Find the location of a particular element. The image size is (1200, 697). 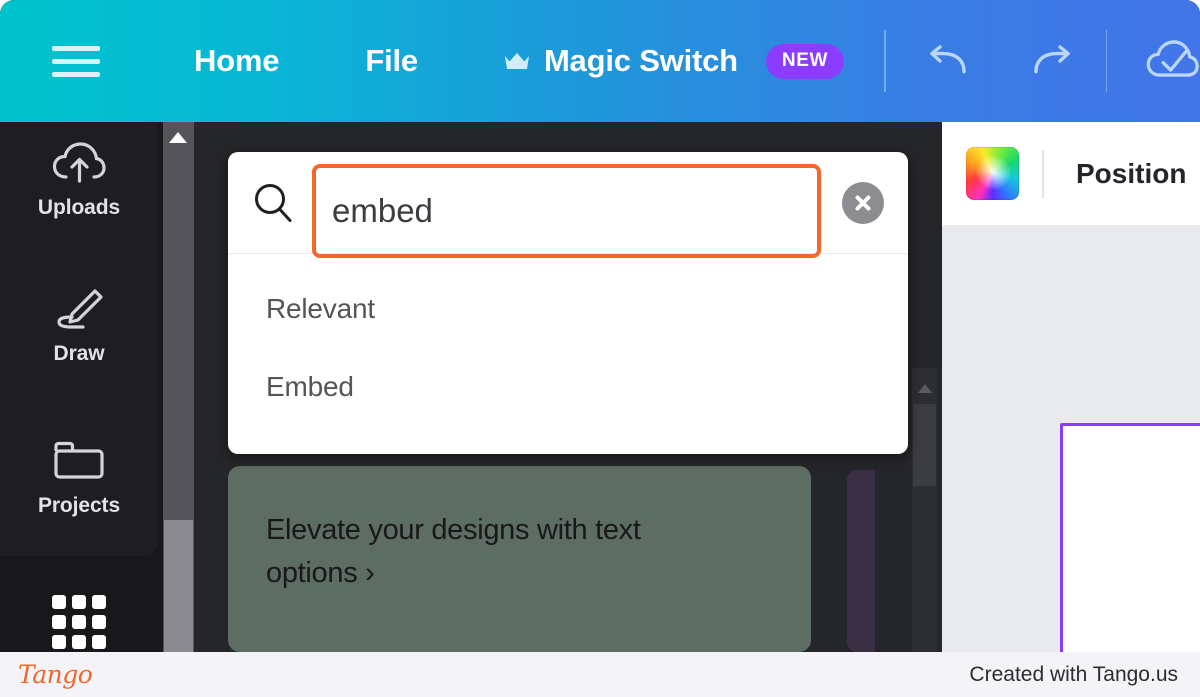

close-icon is located at coordinates (863, 203).